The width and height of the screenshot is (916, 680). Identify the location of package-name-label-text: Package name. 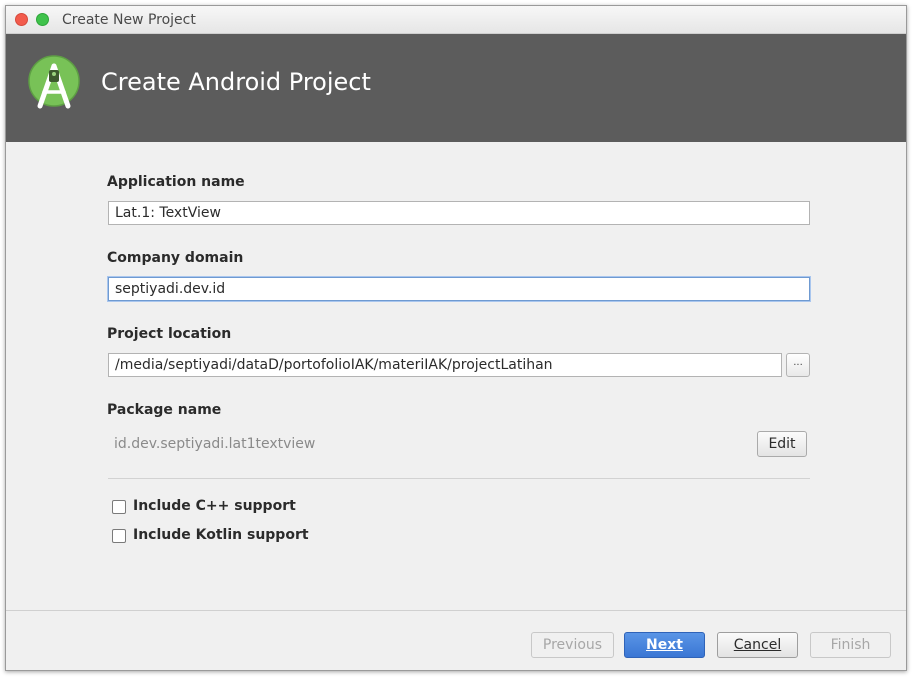
(164, 410).